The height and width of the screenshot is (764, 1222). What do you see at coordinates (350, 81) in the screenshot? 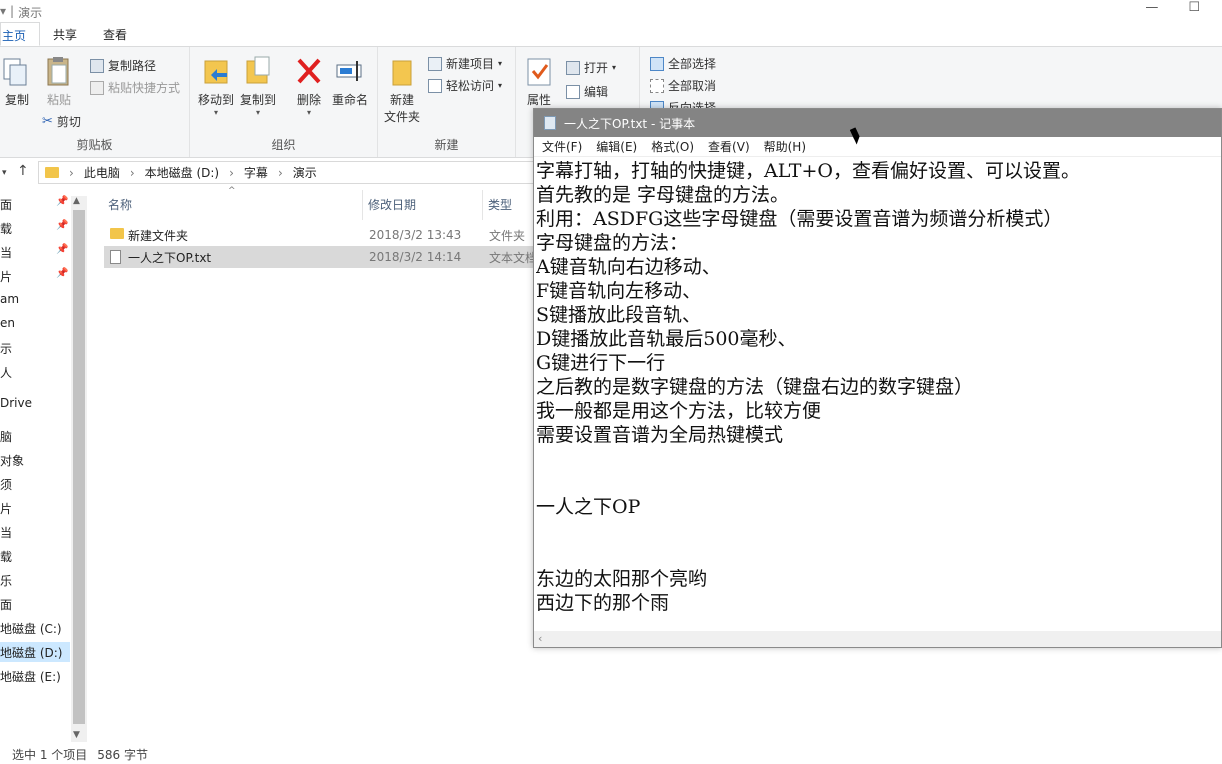
I see `rename-button: 重命名` at bounding box center [350, 81].